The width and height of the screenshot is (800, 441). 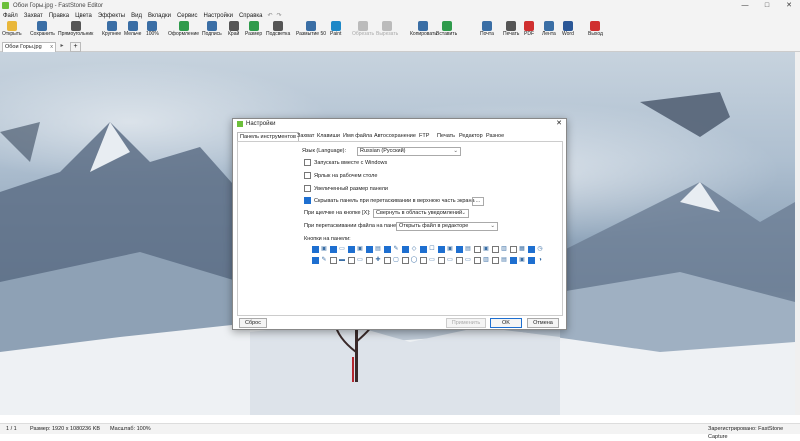 I want to click on toolbar-button-caption: Подпись, so click(x=212, y=30).